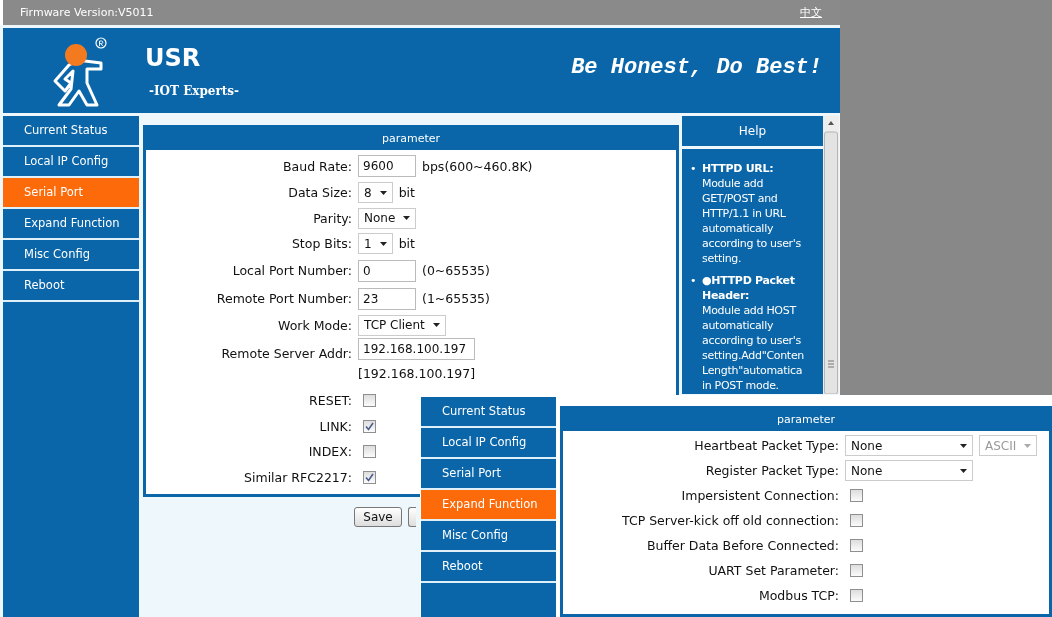 This screenshot has height=617, width=1052. What do you see at coordinates (321, 244) in the screenshot?
I see `field-label: Stop Bits:` at bounding box center [321, 244].